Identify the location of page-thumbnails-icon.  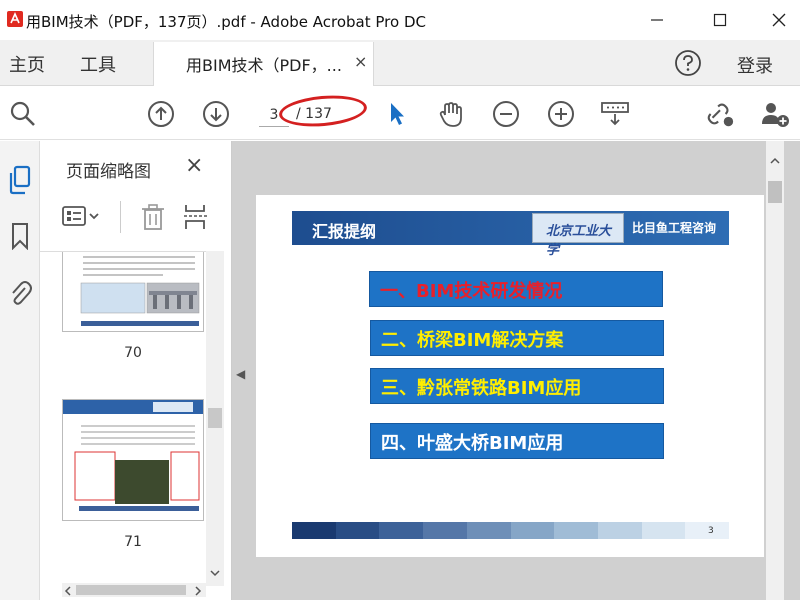
(20, 180).